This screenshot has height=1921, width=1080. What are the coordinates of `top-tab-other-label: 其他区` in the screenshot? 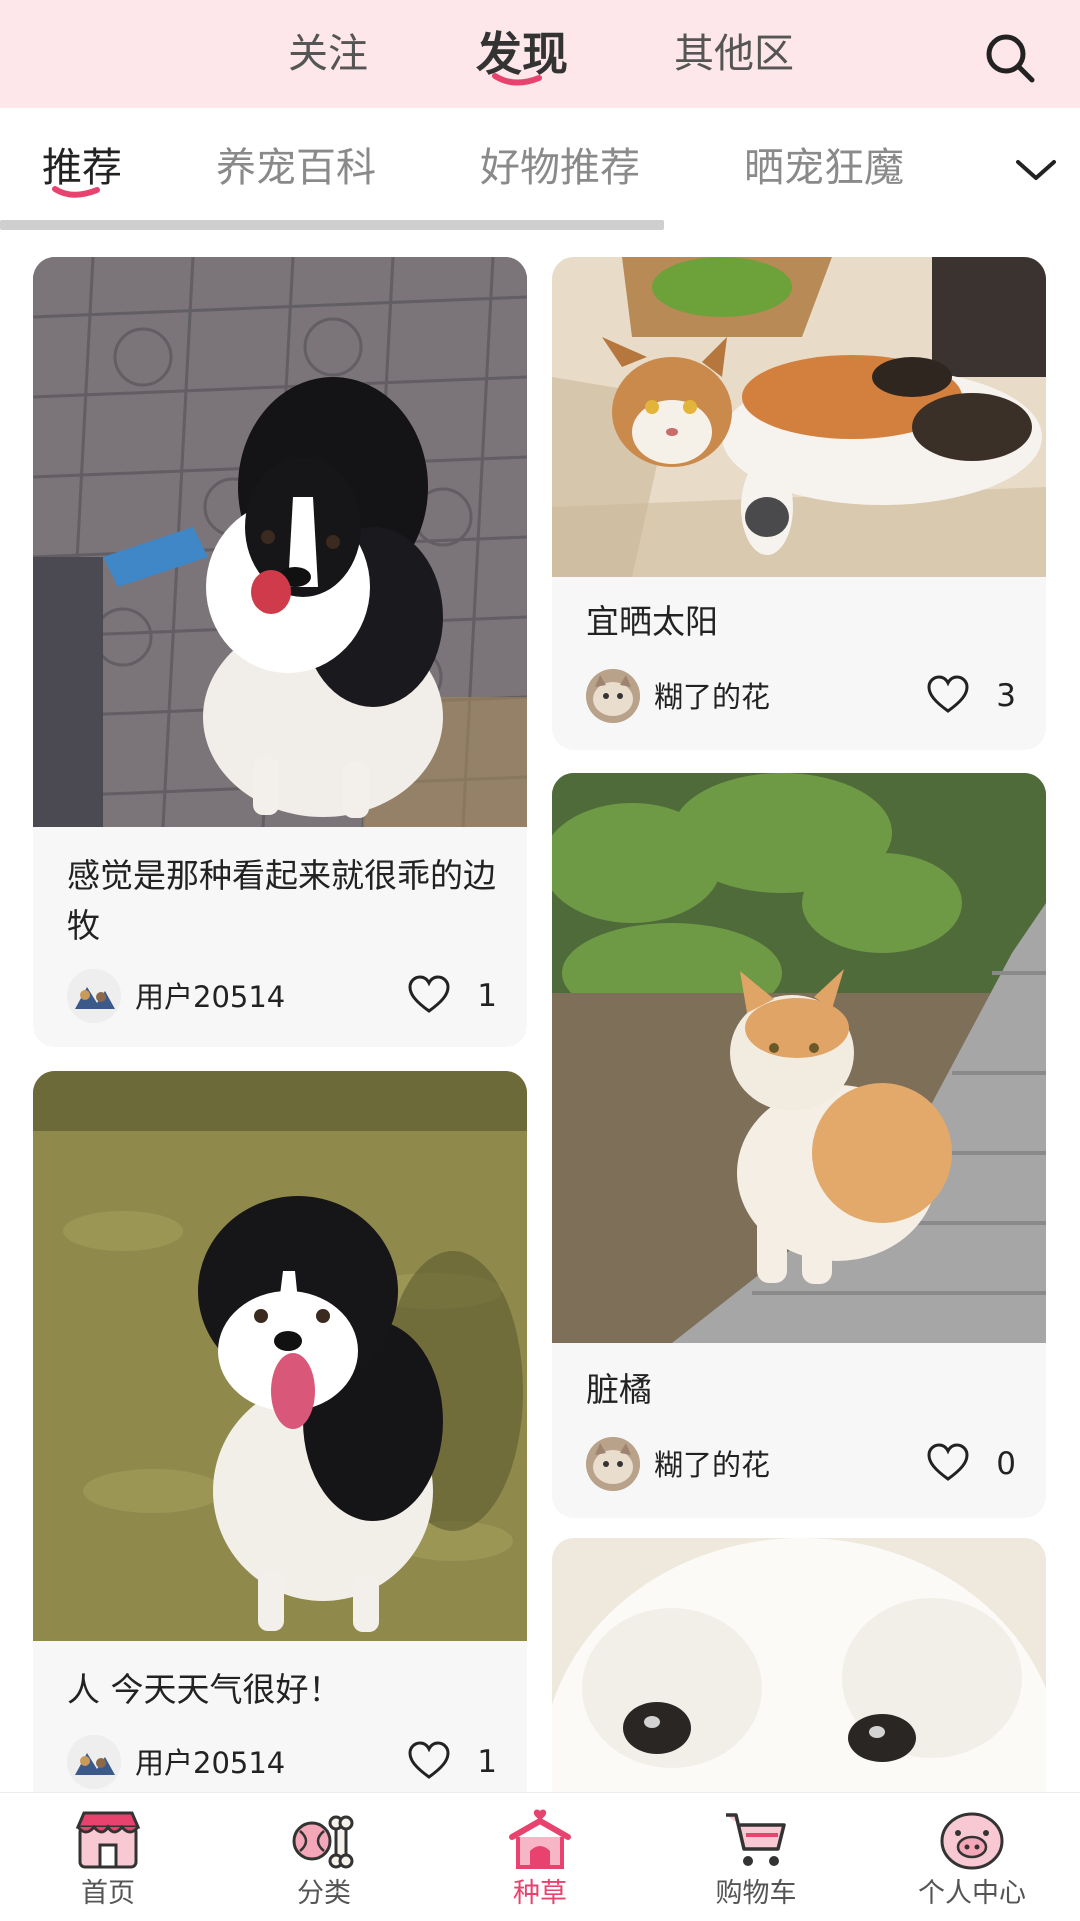 It's located at (734, 54).